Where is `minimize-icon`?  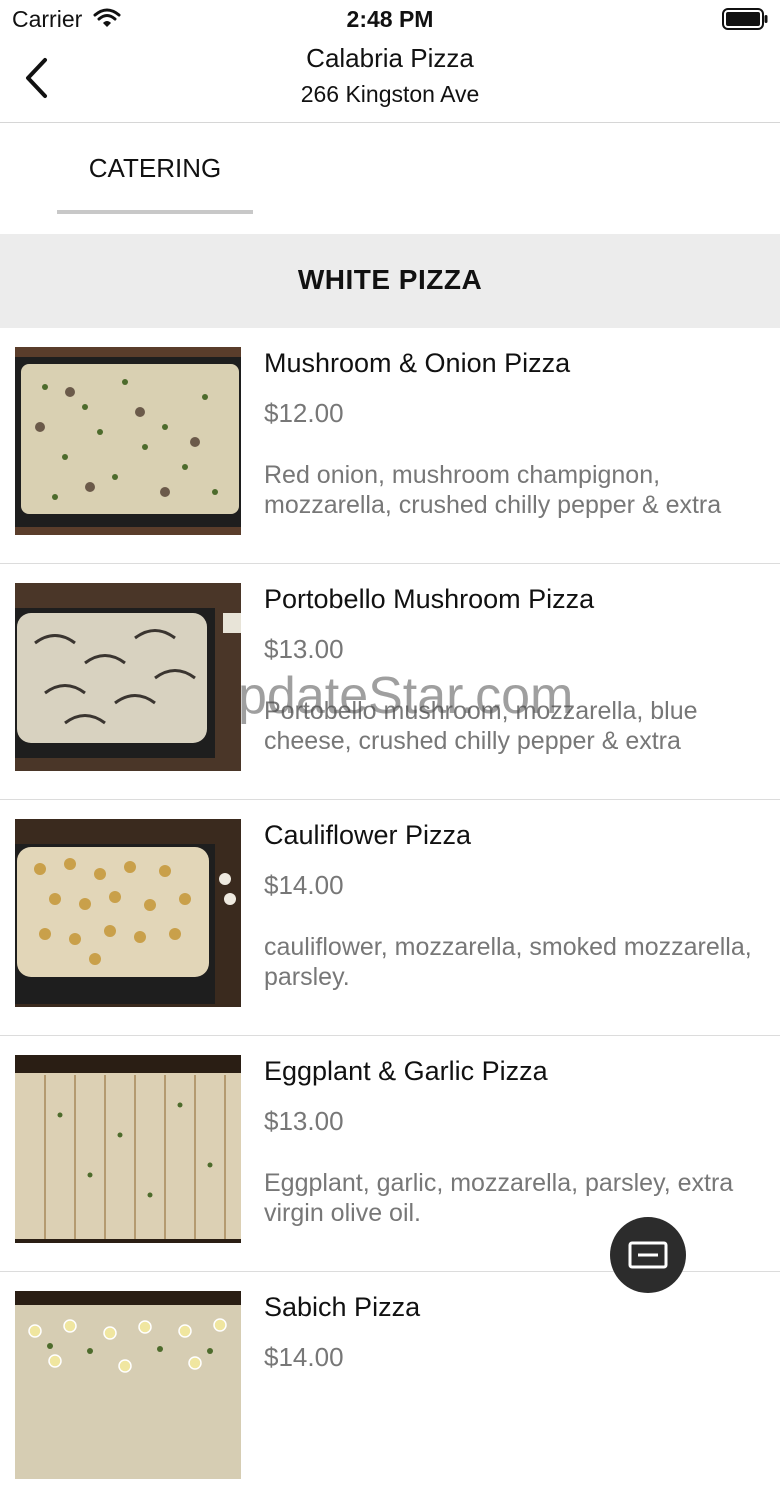 minimize-icon is located at coordinates (648, 1255).